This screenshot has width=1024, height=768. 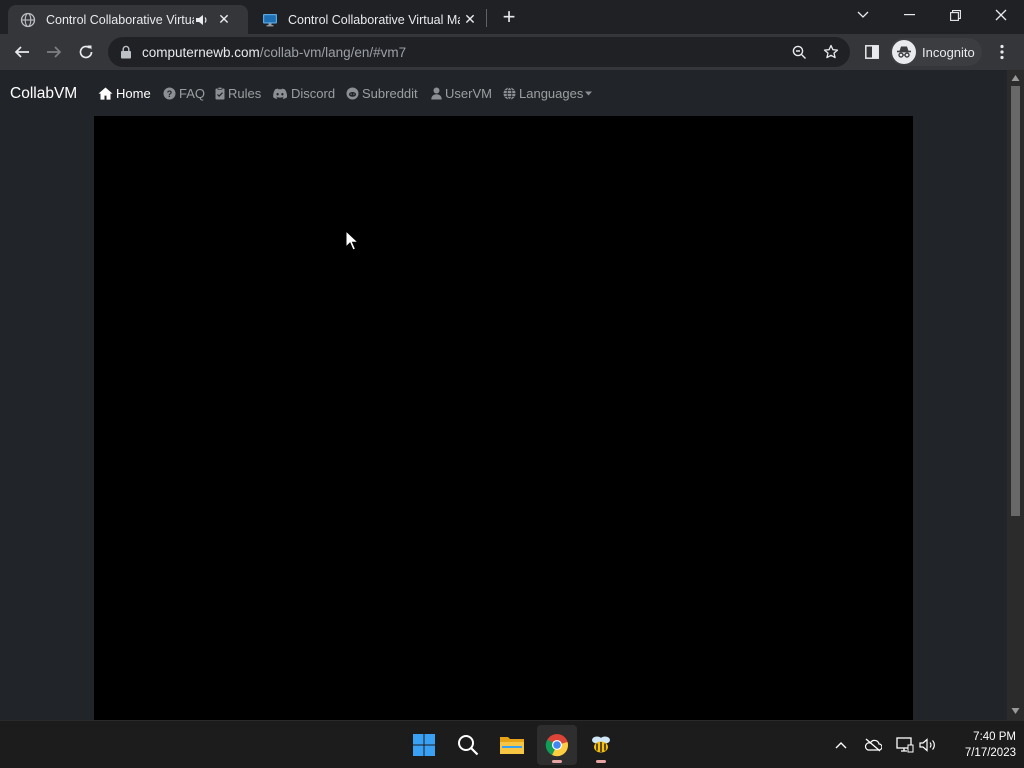 I want to click on incognito-badge: Incognito, so click(x=936, y=52).